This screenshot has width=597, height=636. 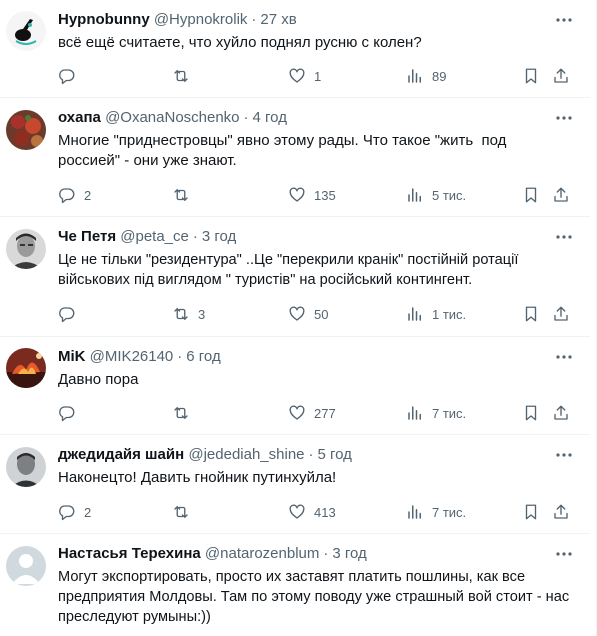 I want to click on user-handle: @natarozenblum, so click(x=262, y=553).